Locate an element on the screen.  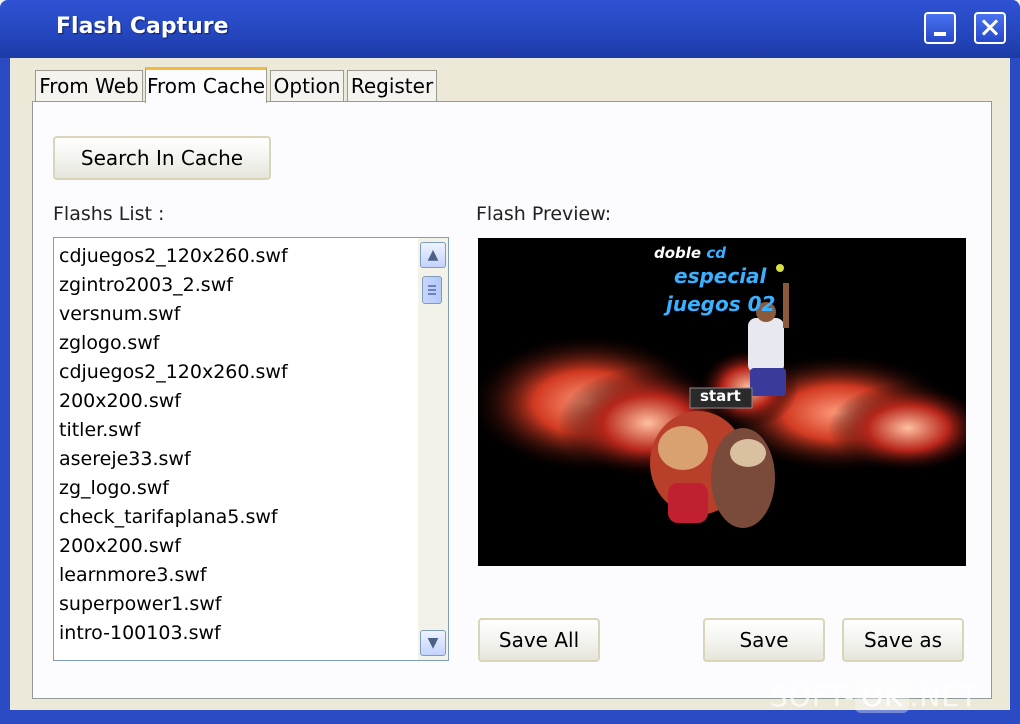
watermark: SOFT- OK .NET is located at coordinates (874, 696).